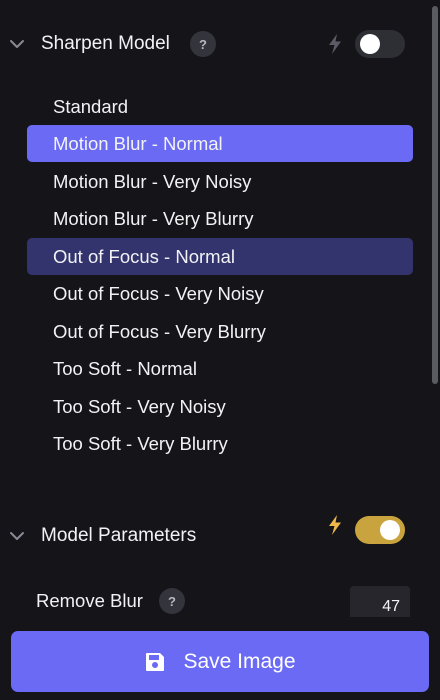  I want to click on model-option-out-of-focus-very-noisy: Out of Focus - Very Noisy, so click(220, 293).